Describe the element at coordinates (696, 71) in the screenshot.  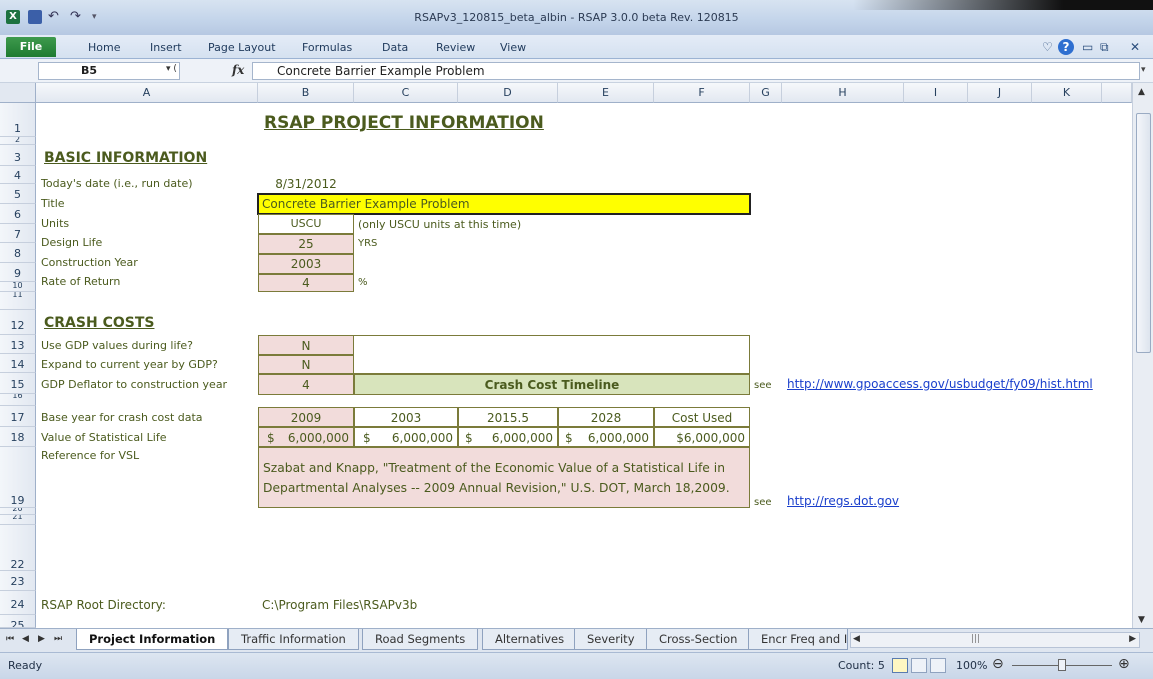
I see `formula-input: Concrete Barrier Example Problem` at that location.